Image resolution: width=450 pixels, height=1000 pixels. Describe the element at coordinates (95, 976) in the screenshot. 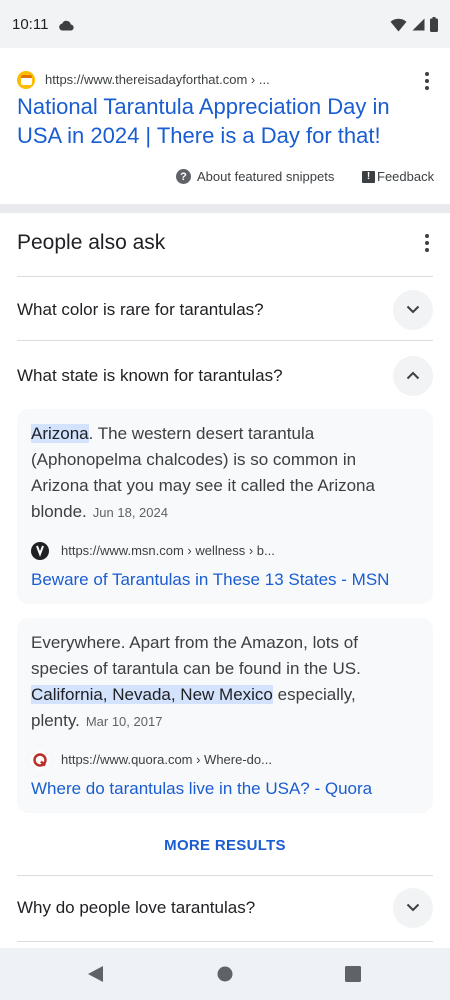

I see `back-icon` at that location.